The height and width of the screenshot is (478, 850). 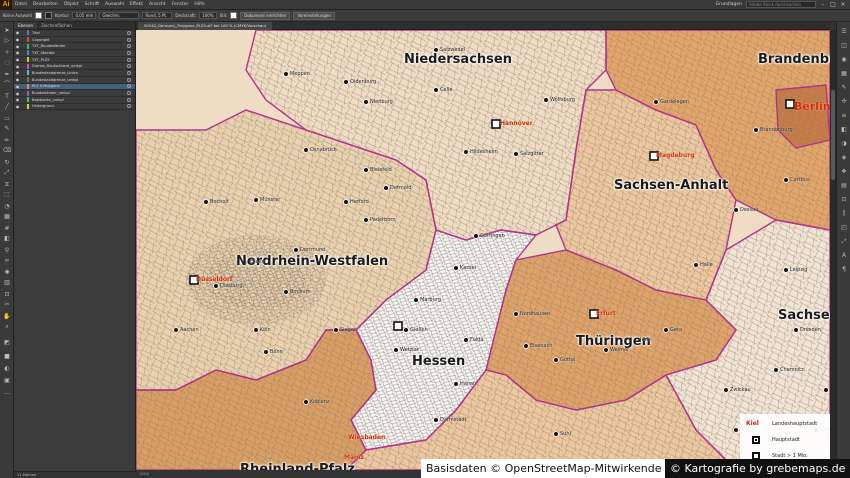 I want to click on line-tool-icon: ╱, so click(x=7, y=106).